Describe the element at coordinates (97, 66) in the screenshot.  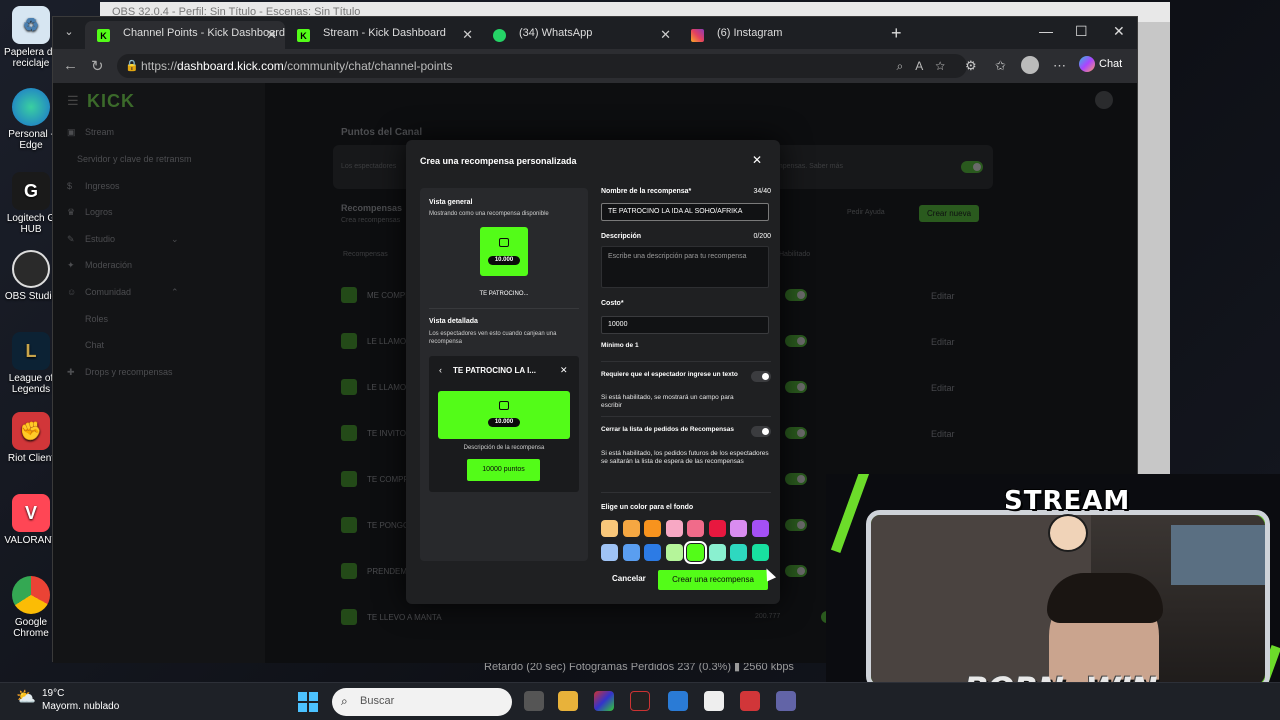
I see `reload-icon: ↻` at that location.